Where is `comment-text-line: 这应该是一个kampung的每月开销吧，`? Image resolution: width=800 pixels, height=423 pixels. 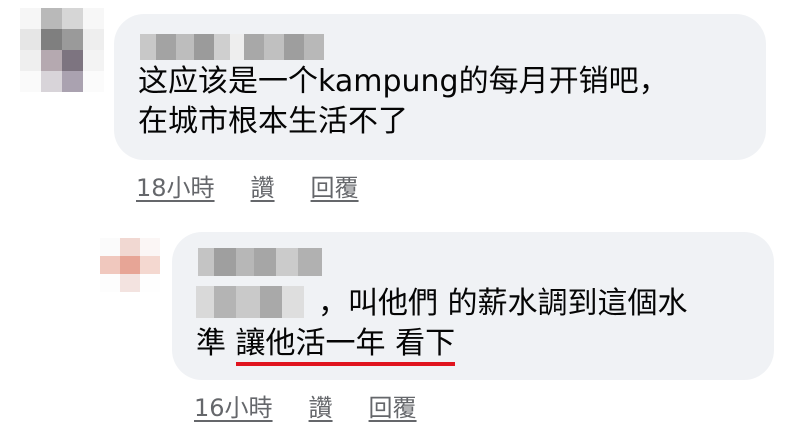 comment-text-line: 这应该是一个kampung的每月开销吧， is located at coordinates (403, 81).